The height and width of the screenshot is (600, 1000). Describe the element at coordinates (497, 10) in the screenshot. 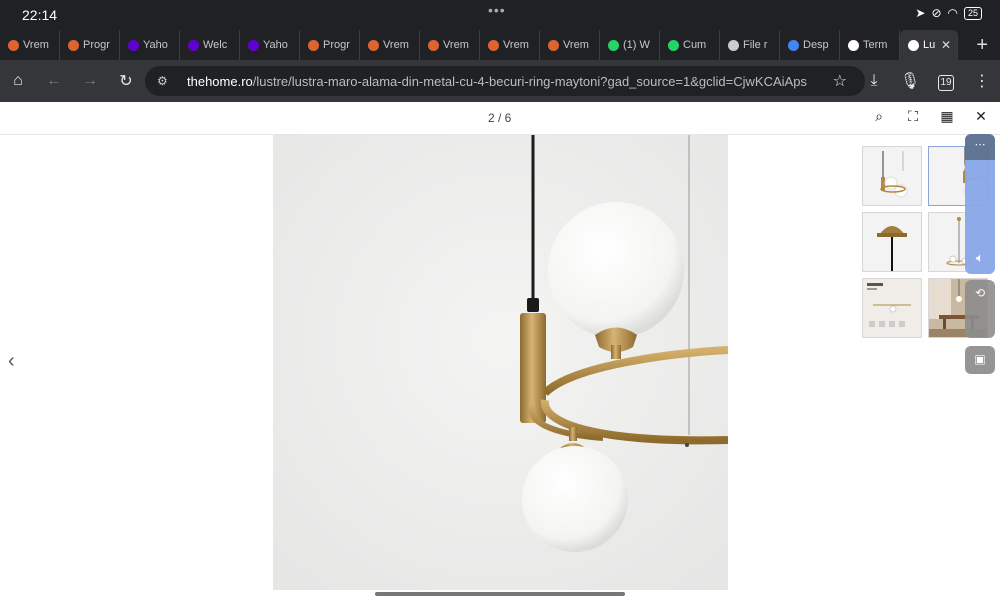

I see `multitasking-dots-icon: •••` at that location.